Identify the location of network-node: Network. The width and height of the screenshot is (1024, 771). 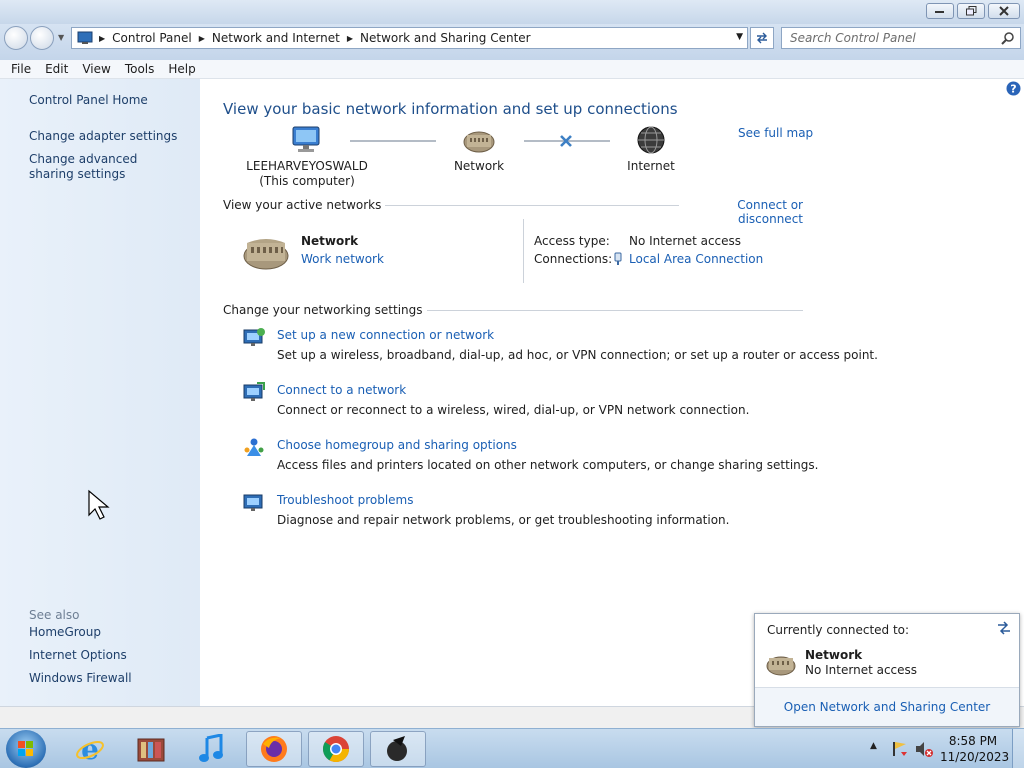
(479, 149).